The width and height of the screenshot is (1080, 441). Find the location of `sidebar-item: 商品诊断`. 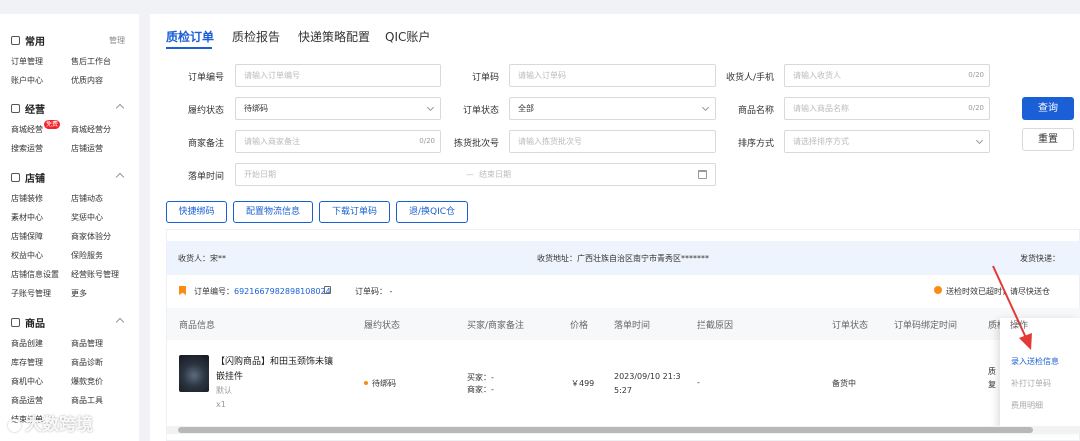

sidebar-item: 商品诊断 is located at coordinates (87, 362).